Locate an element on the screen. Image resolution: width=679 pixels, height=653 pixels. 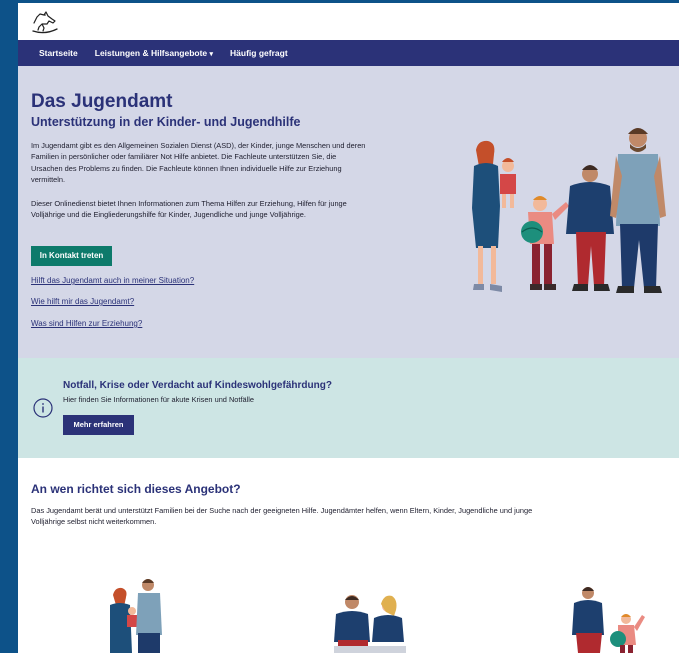
nav-item-startseite: Startseite is located at coordinates (58, 53).